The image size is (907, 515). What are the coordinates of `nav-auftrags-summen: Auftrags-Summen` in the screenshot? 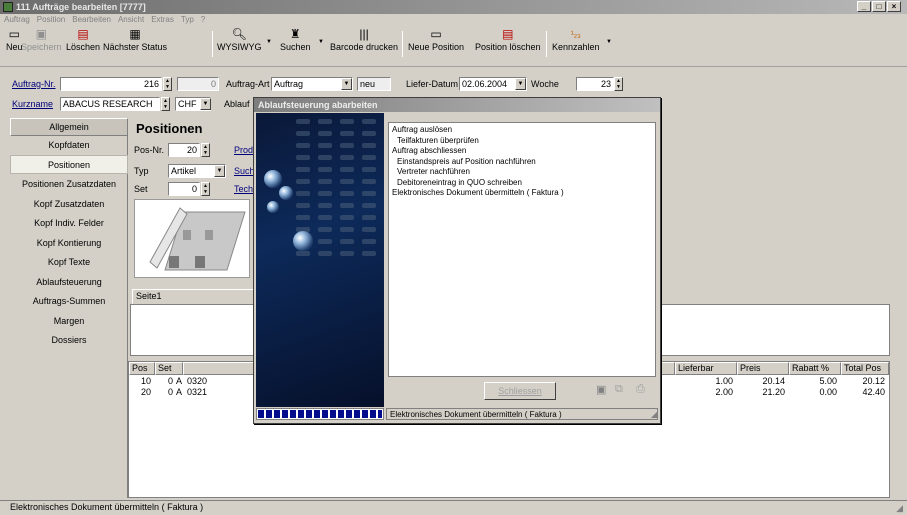 It's located at (69, 301).